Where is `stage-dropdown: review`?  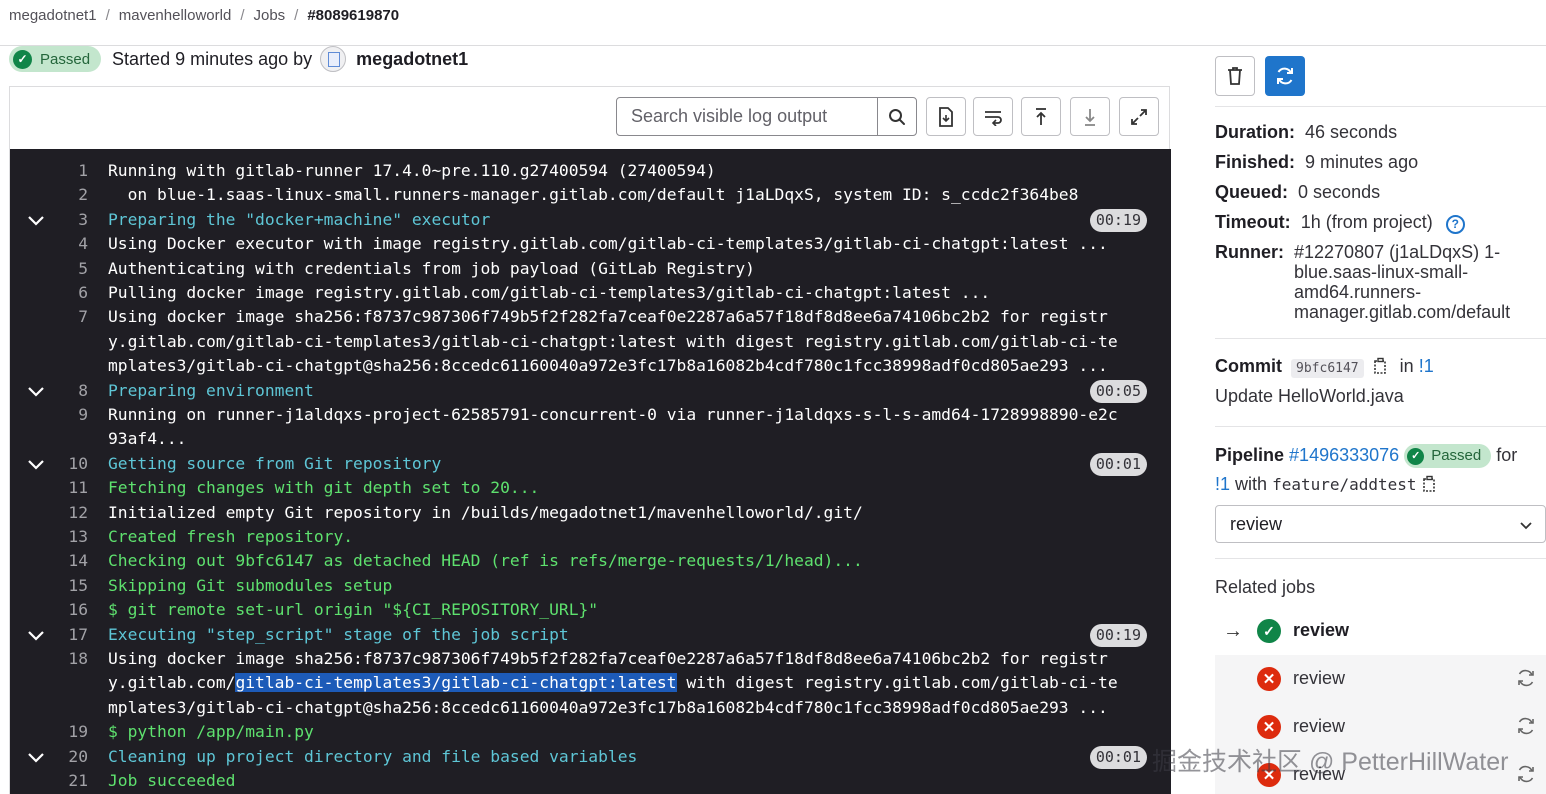 stage-dropdown: review is located at coordinates (1380, 524).